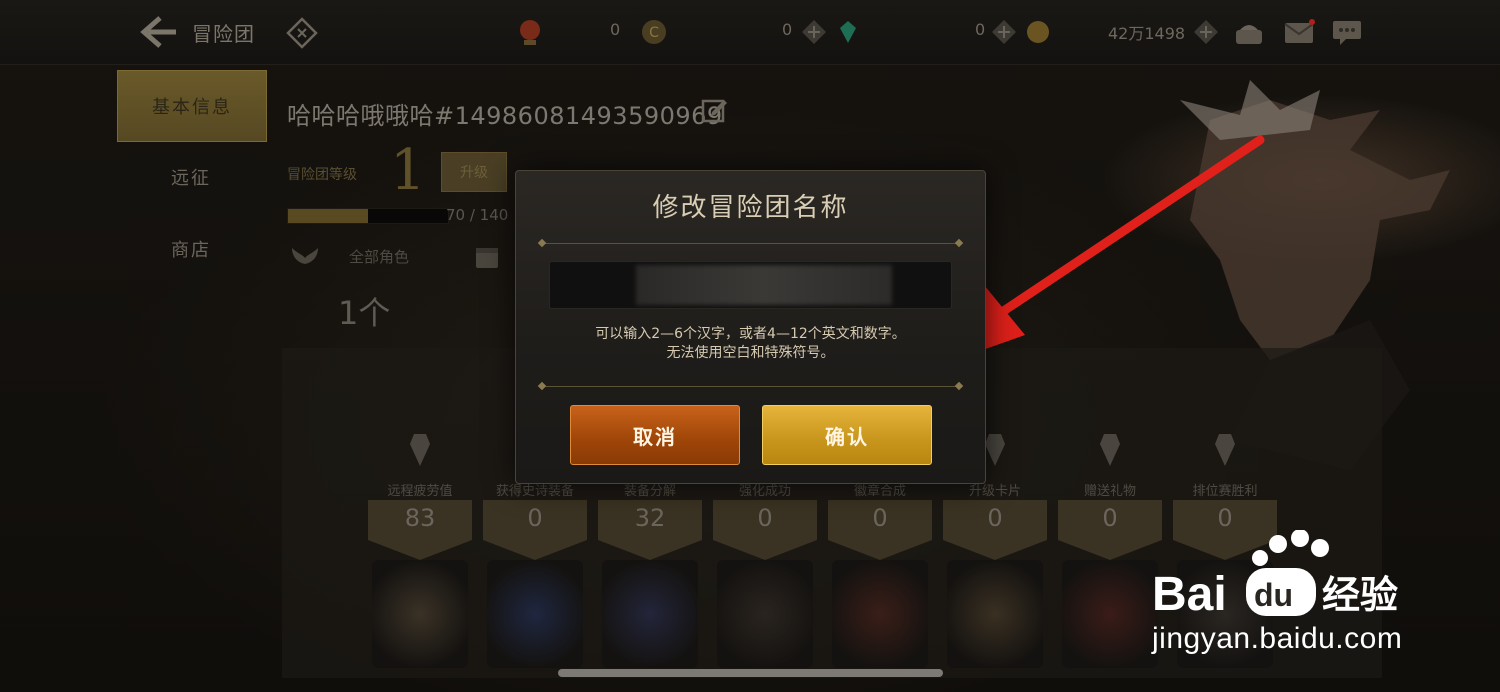 The width and height of the screenshot is (1500, 692). I want to click on svg-text: Bai, so click(1189, 594).